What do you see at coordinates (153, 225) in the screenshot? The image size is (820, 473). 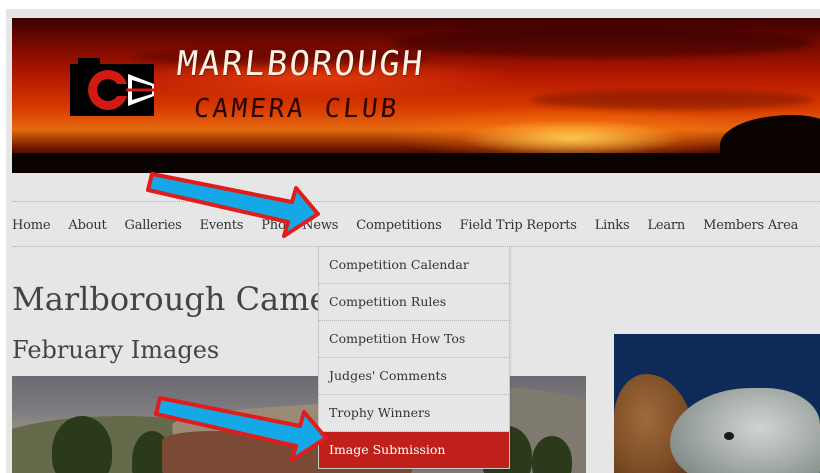 I see `nav-item-galleries: Galleries` at bounding box center [153, 225].